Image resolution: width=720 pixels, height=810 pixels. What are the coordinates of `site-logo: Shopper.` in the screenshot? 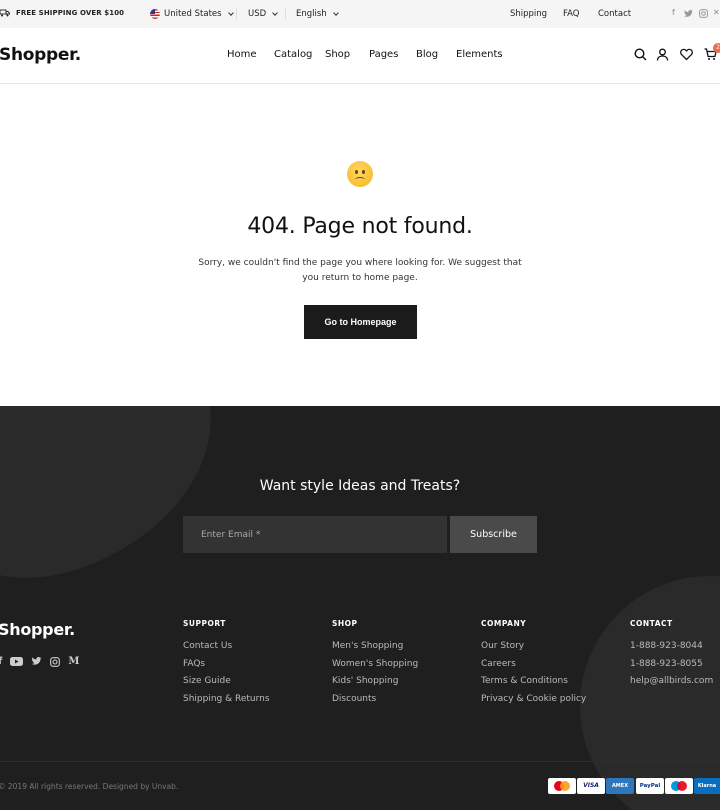 It's located at (40, 55).